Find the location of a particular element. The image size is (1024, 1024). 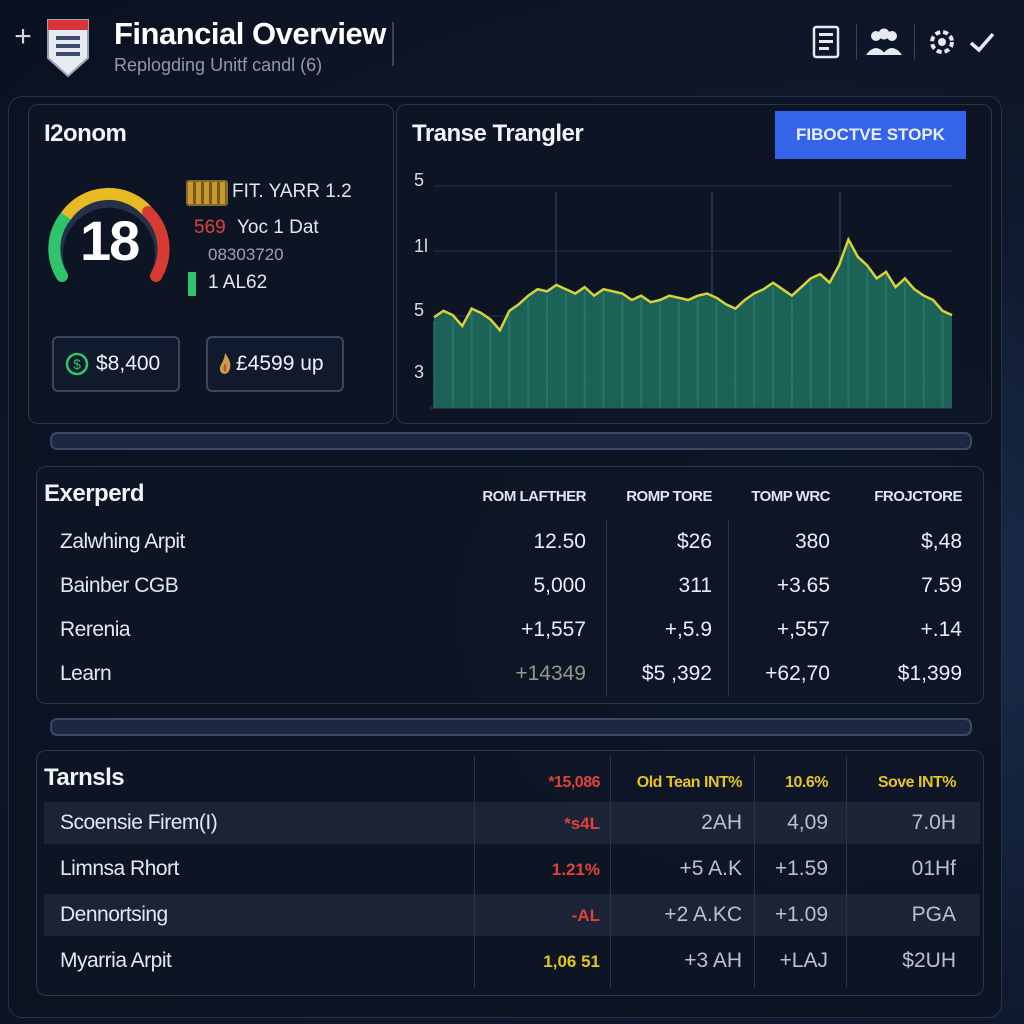

document-icon is located at coordinates (826, 42).